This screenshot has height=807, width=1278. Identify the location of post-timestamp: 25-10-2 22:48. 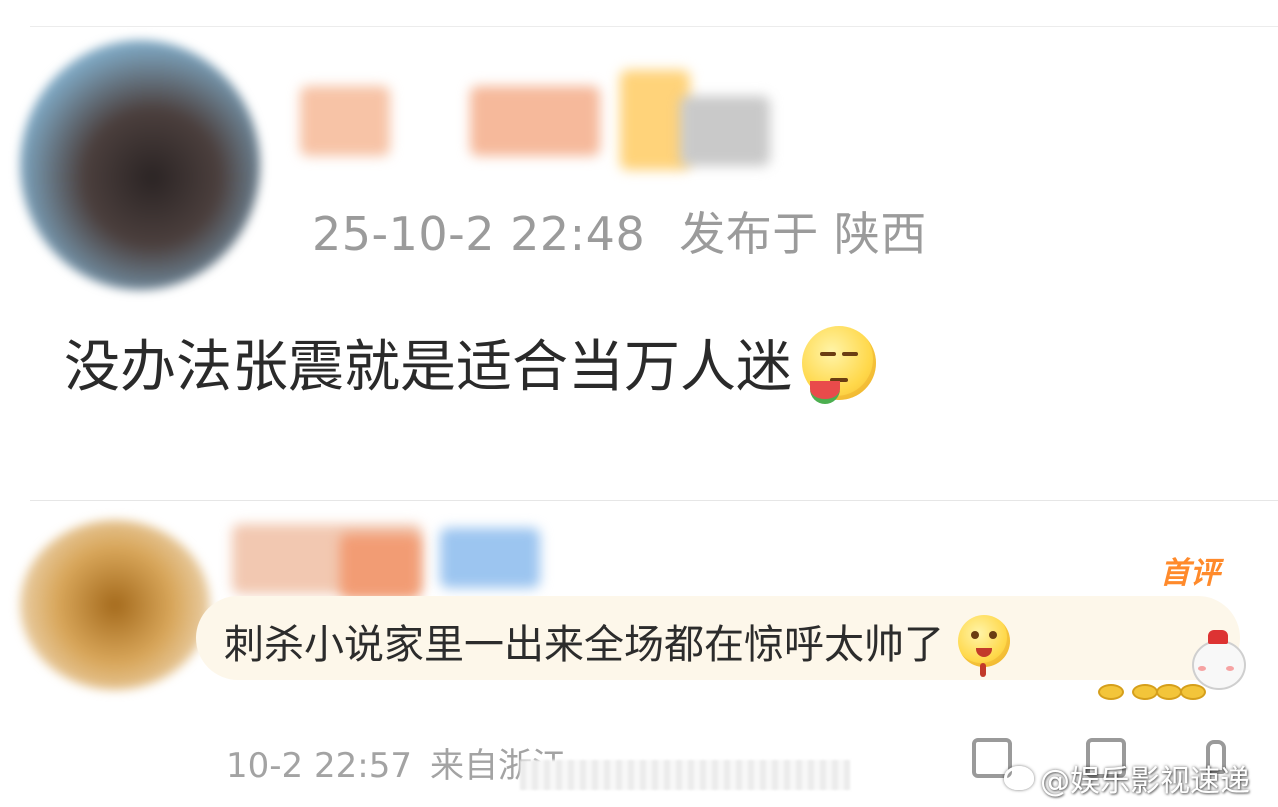
(479, 234).